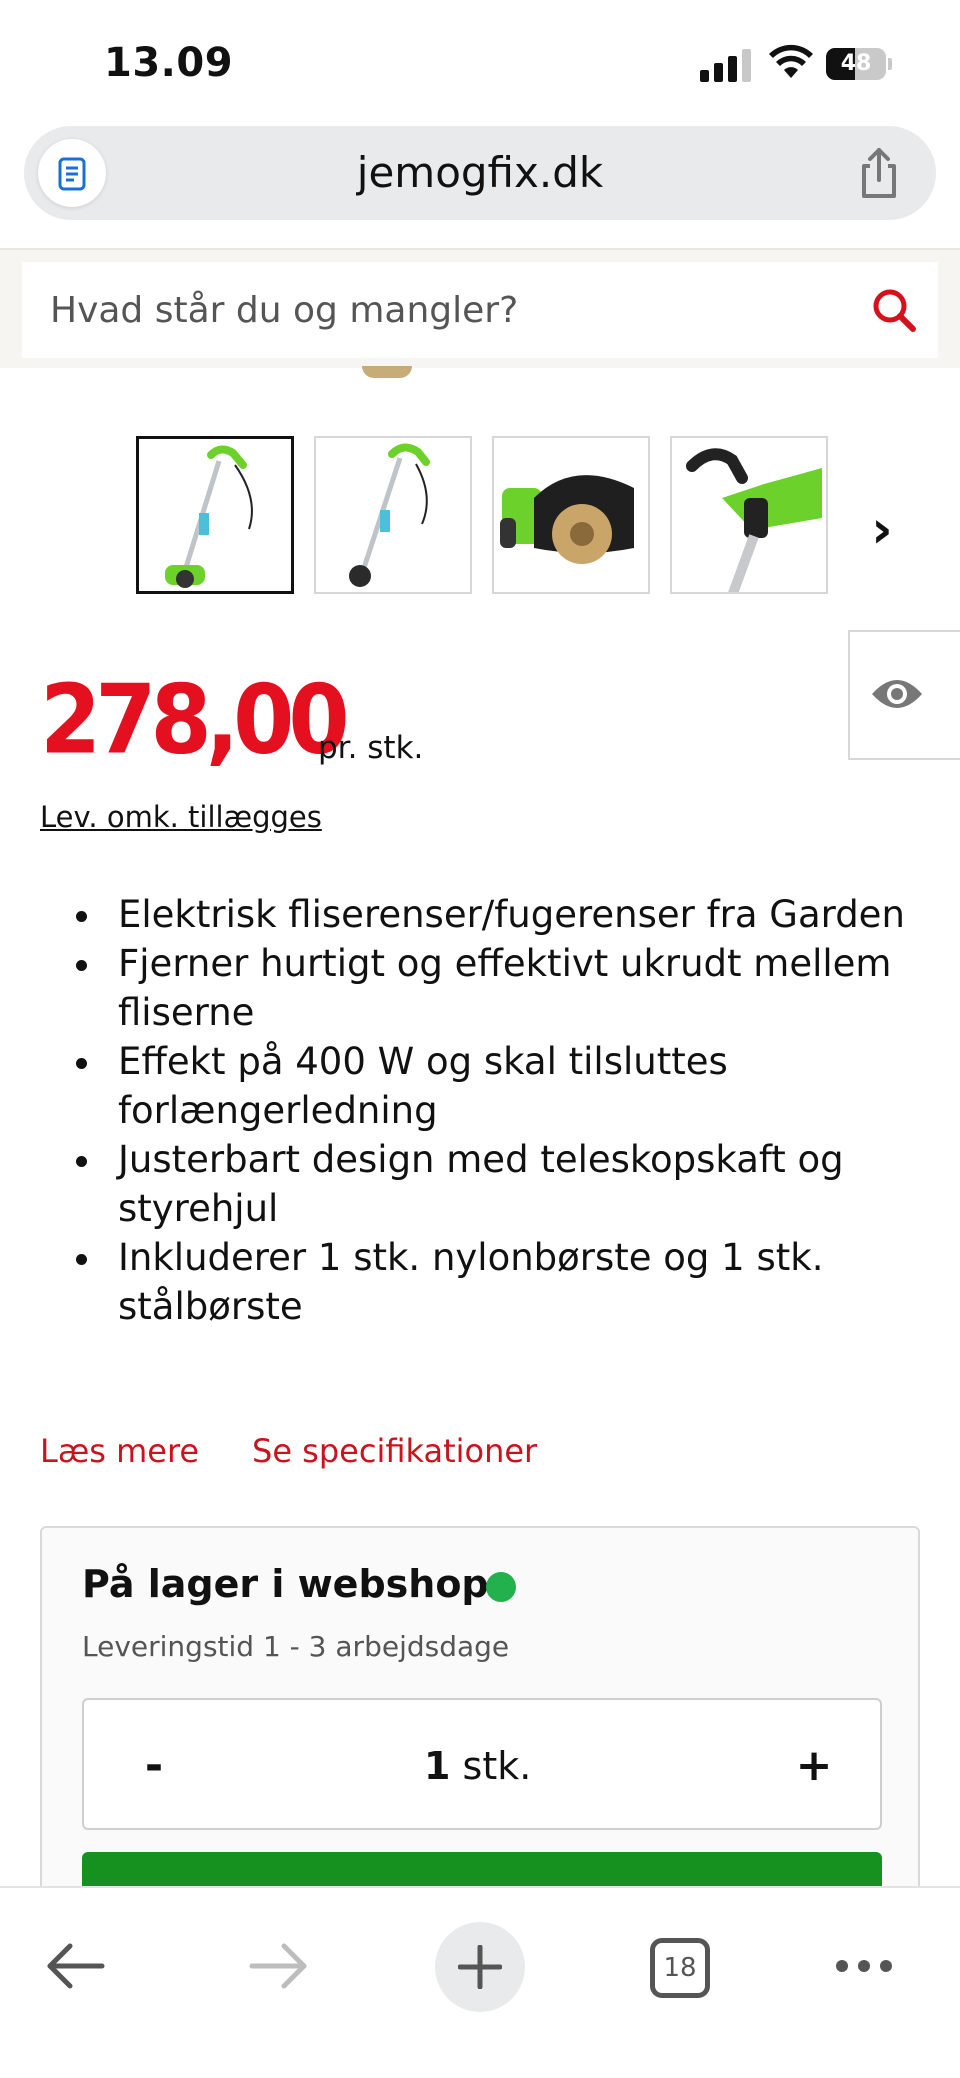 This screenshot has width=960, height=2078. Describe the element at coordinates (296, 1646) in the screenshot. I see `delivery-time: Leveringstid 1 - 3 arbejdsdage` at that location.